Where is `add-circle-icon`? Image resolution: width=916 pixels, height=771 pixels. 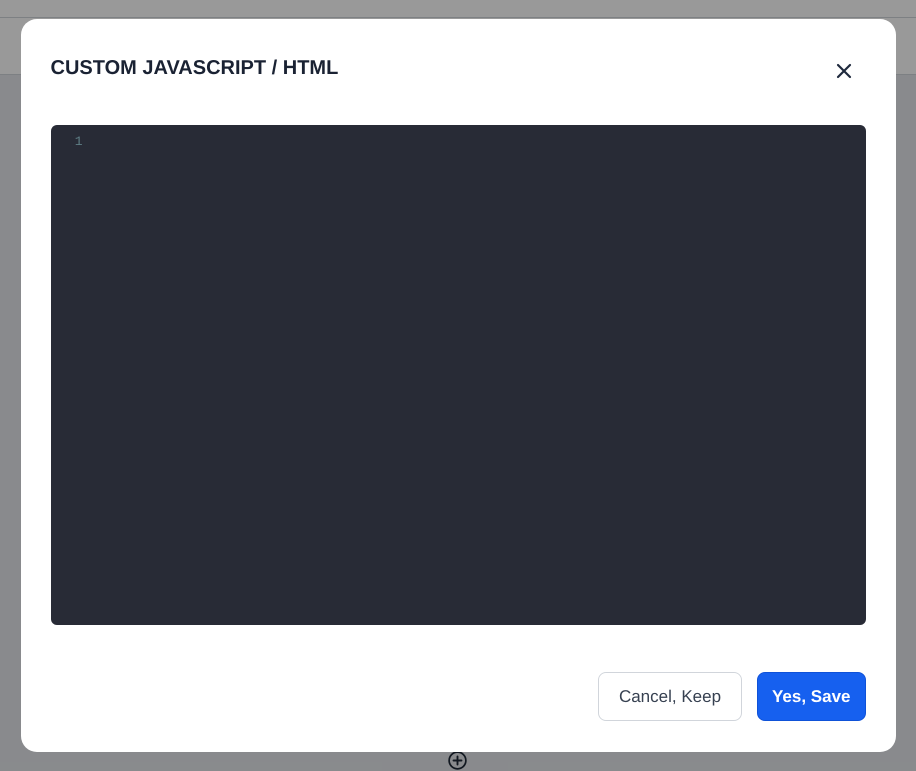 add-circle-icon is located at coordinates (457, 760).